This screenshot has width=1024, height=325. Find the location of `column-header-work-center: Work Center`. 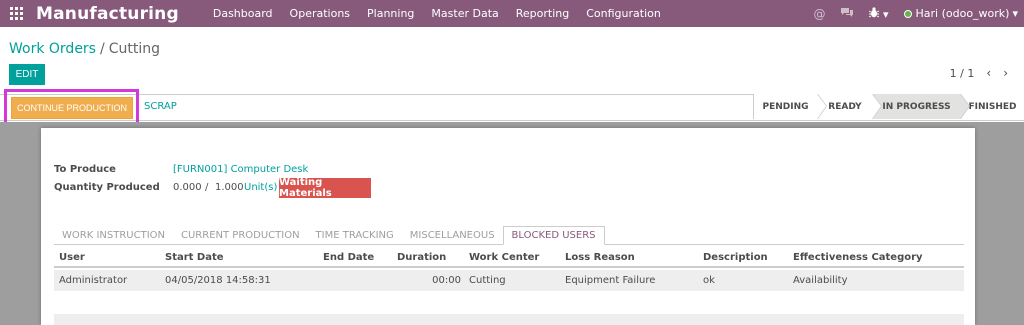

column-header-work-center: Work Center is located at coordinates (504, 257).